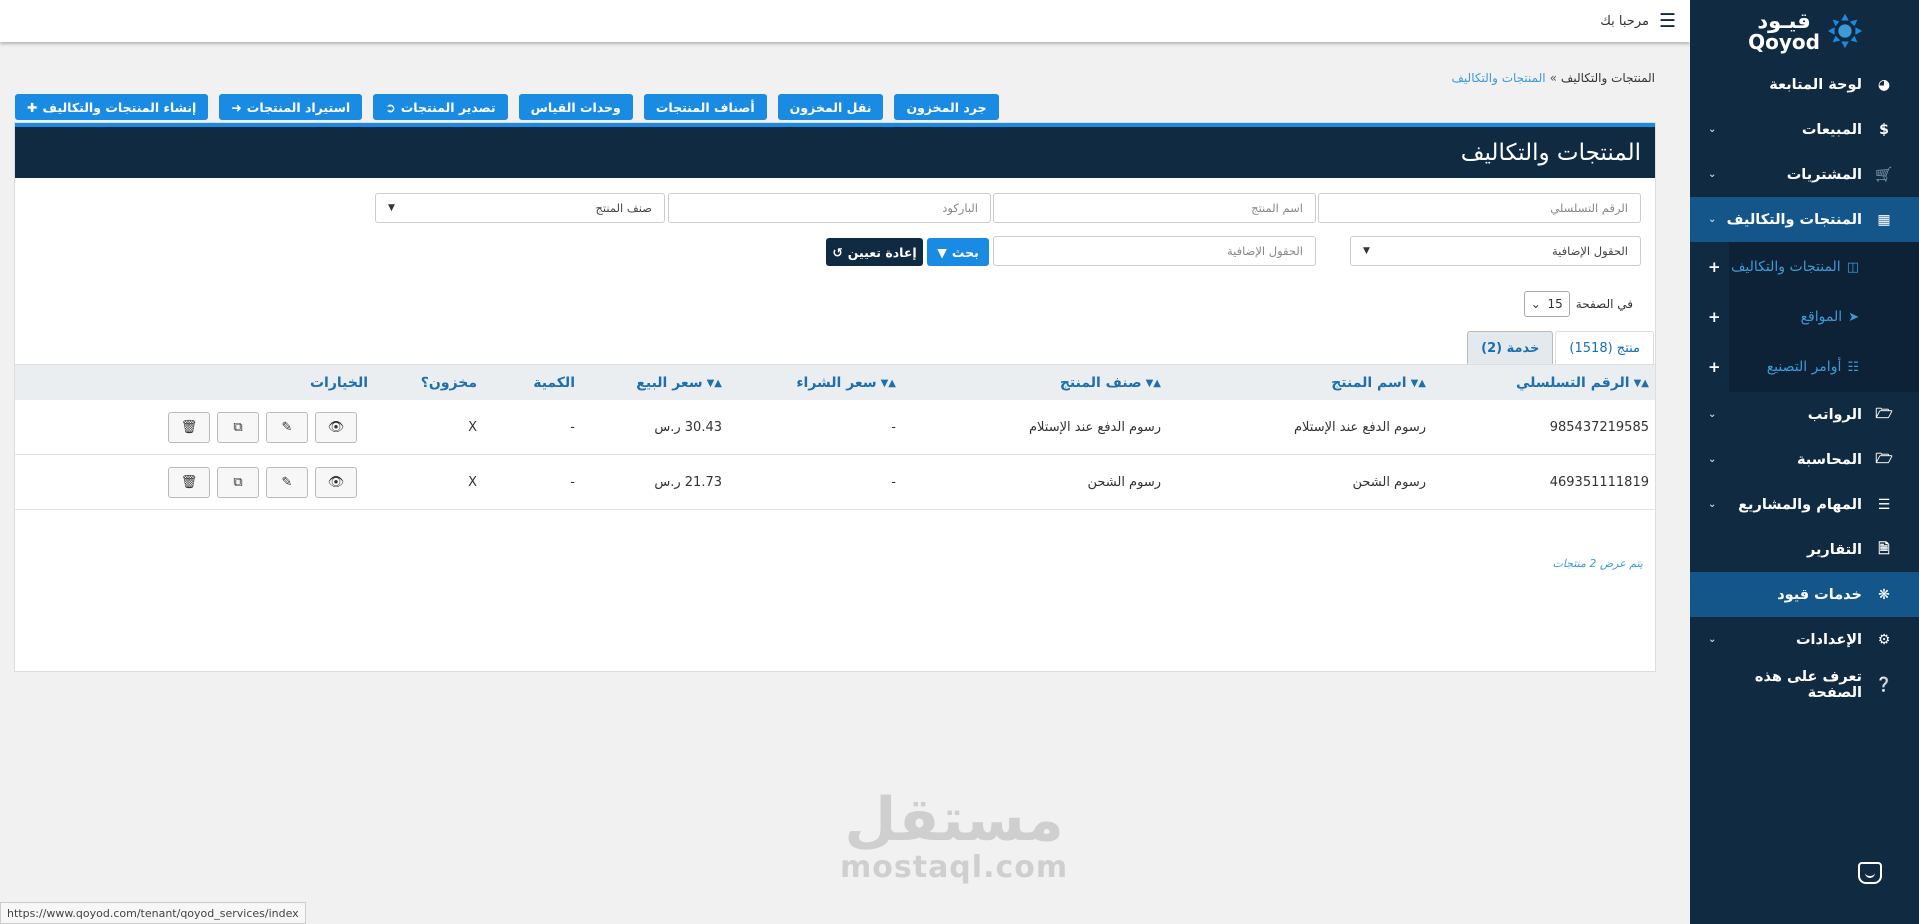 The height and width of the screenshot is (924, 1919). What do you see at coordinates (846, 383) in the screenshot?
I see `column-header-buy-price: ▲▼ سعر الشراء` at bounding box center [846, 383].